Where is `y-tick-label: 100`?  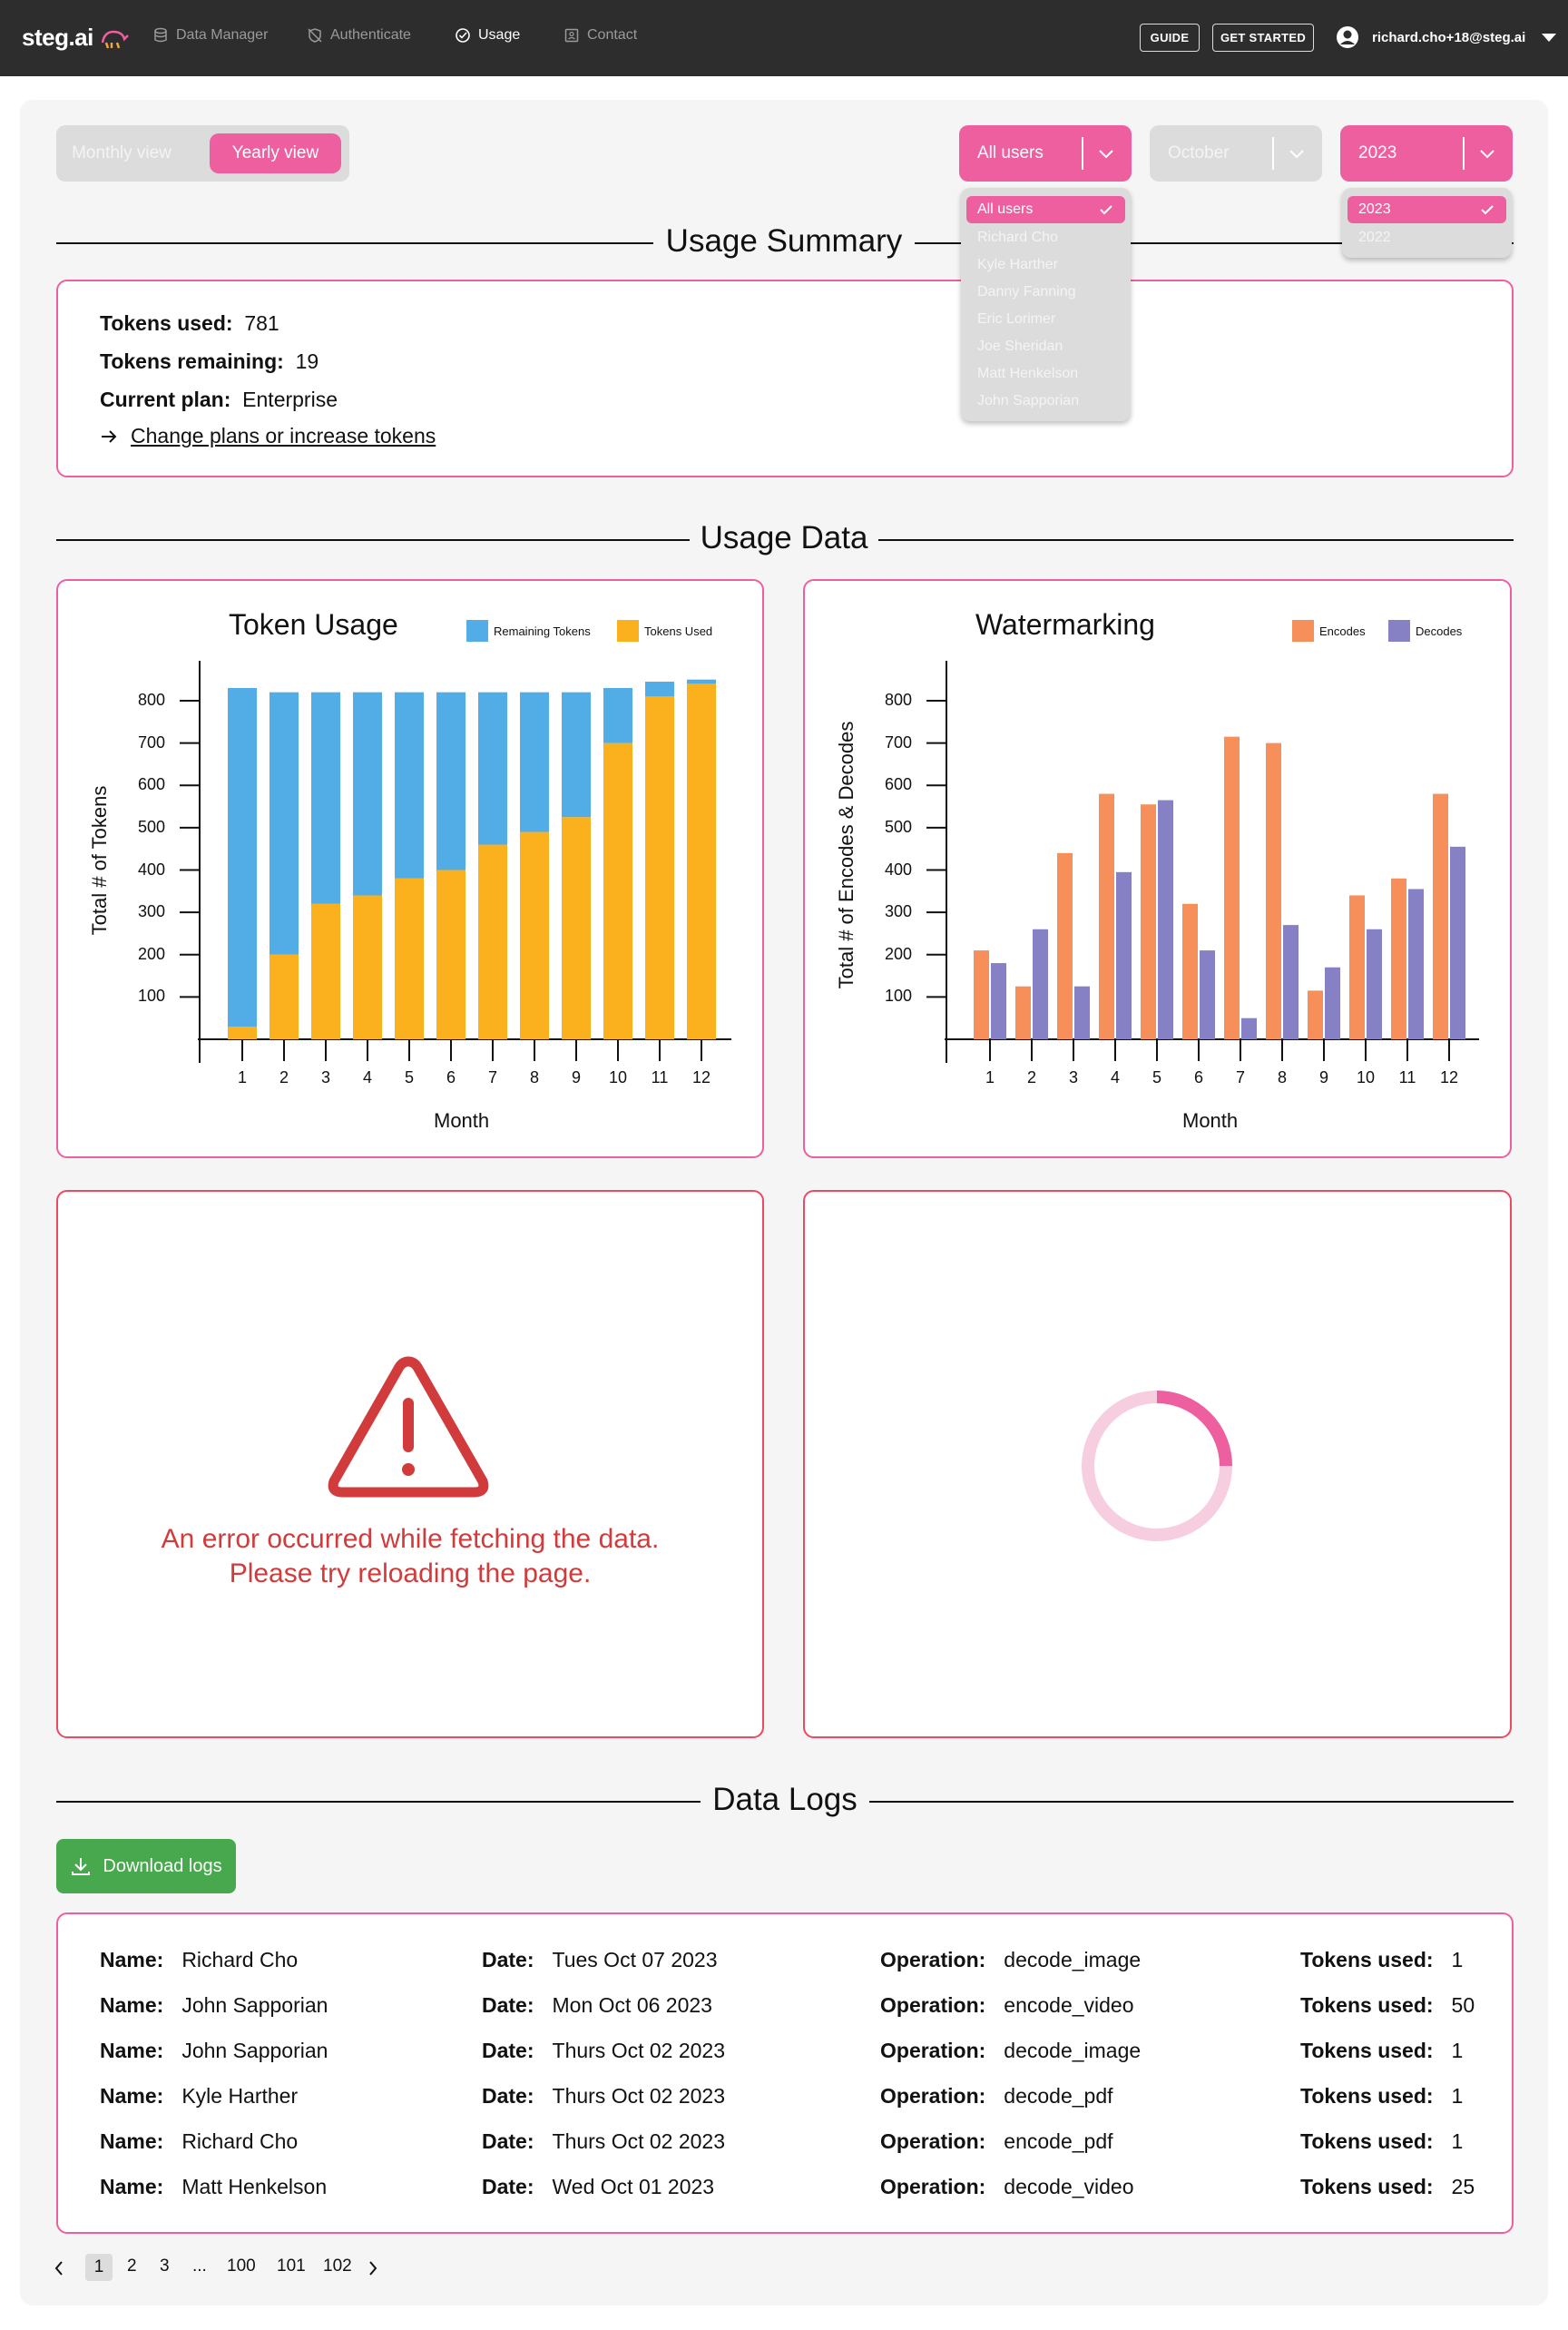
y-tick-label: 100 is located at coordinates (898, 996).